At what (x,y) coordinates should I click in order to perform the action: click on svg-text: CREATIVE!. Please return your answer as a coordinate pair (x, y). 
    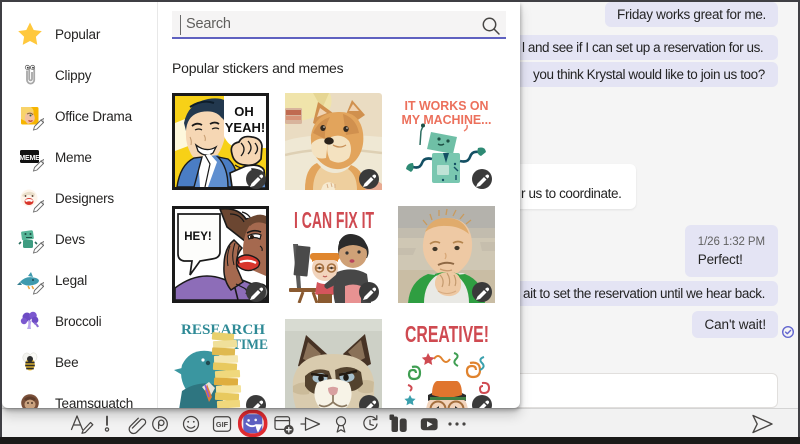
    Looking at the image, I should click on (447, 334).